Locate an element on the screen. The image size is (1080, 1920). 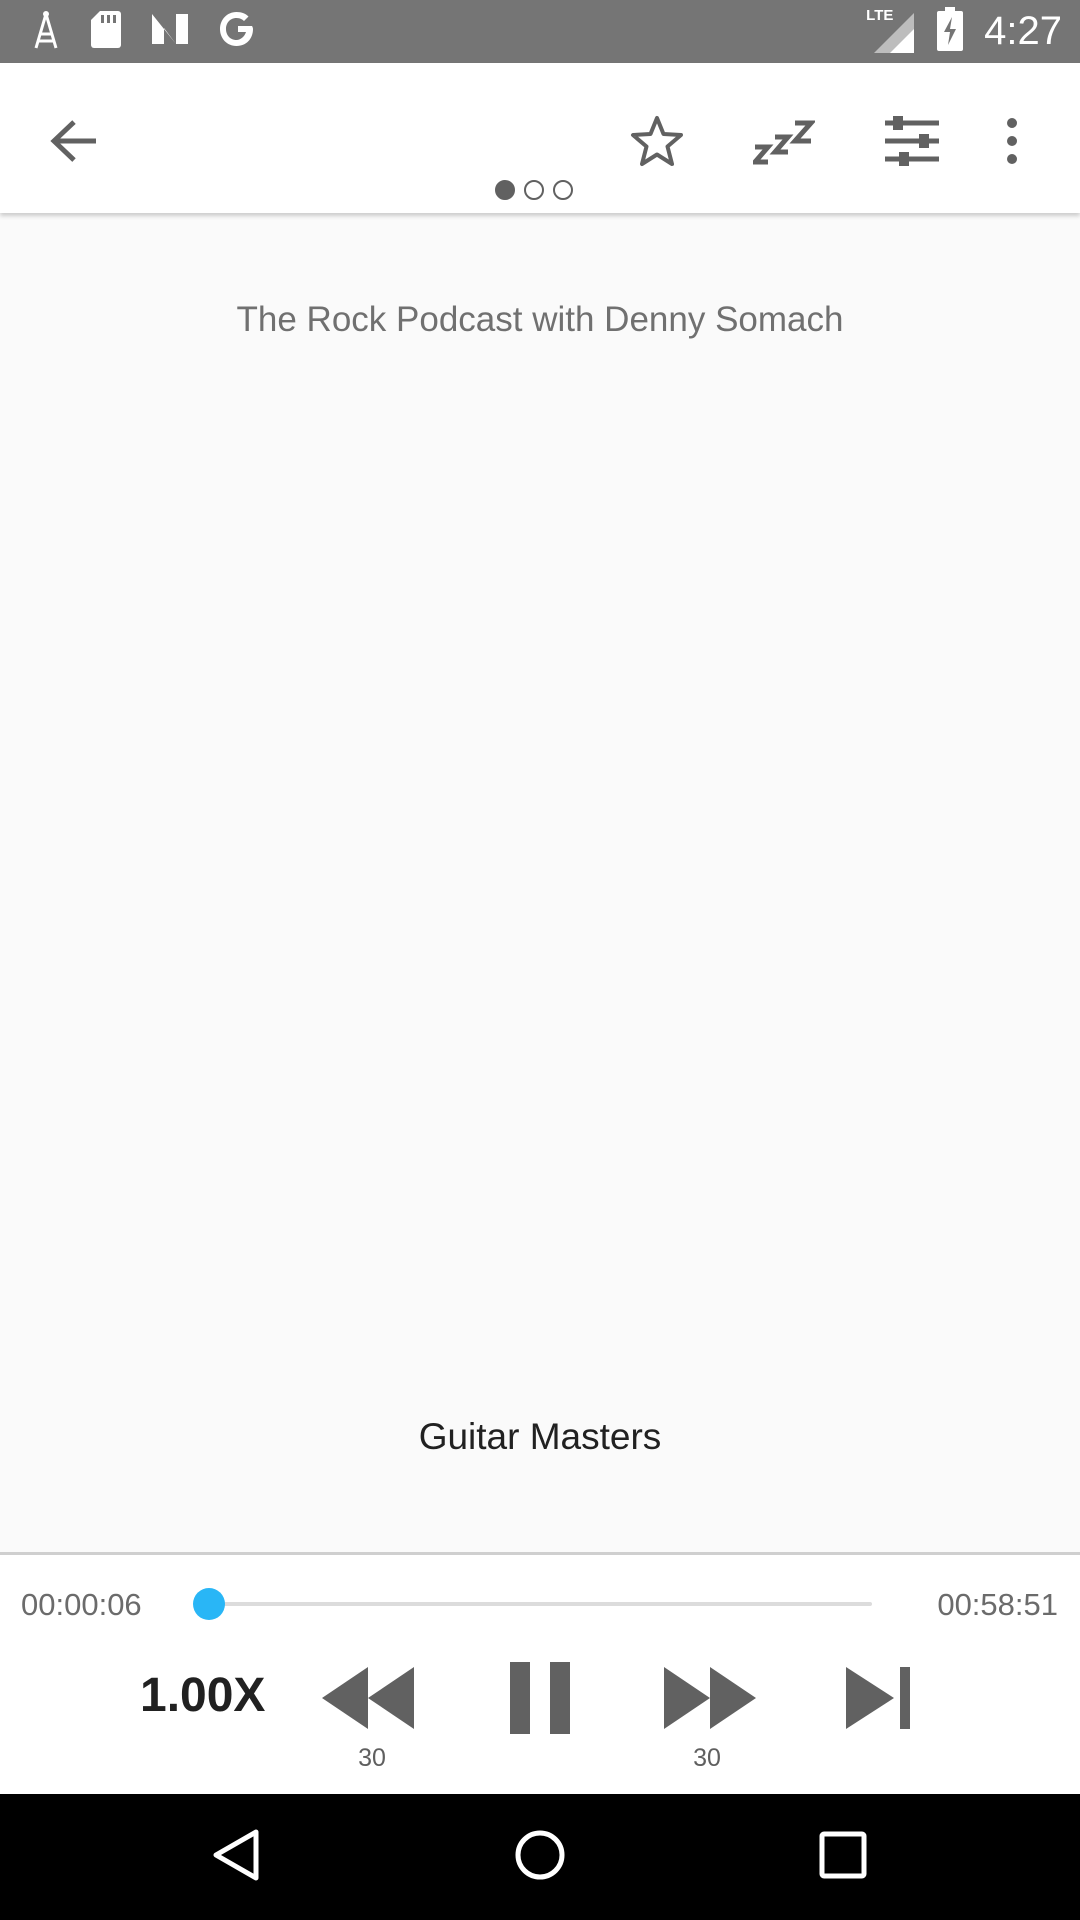
sd-card-icon is located at coordinates (106, 31).